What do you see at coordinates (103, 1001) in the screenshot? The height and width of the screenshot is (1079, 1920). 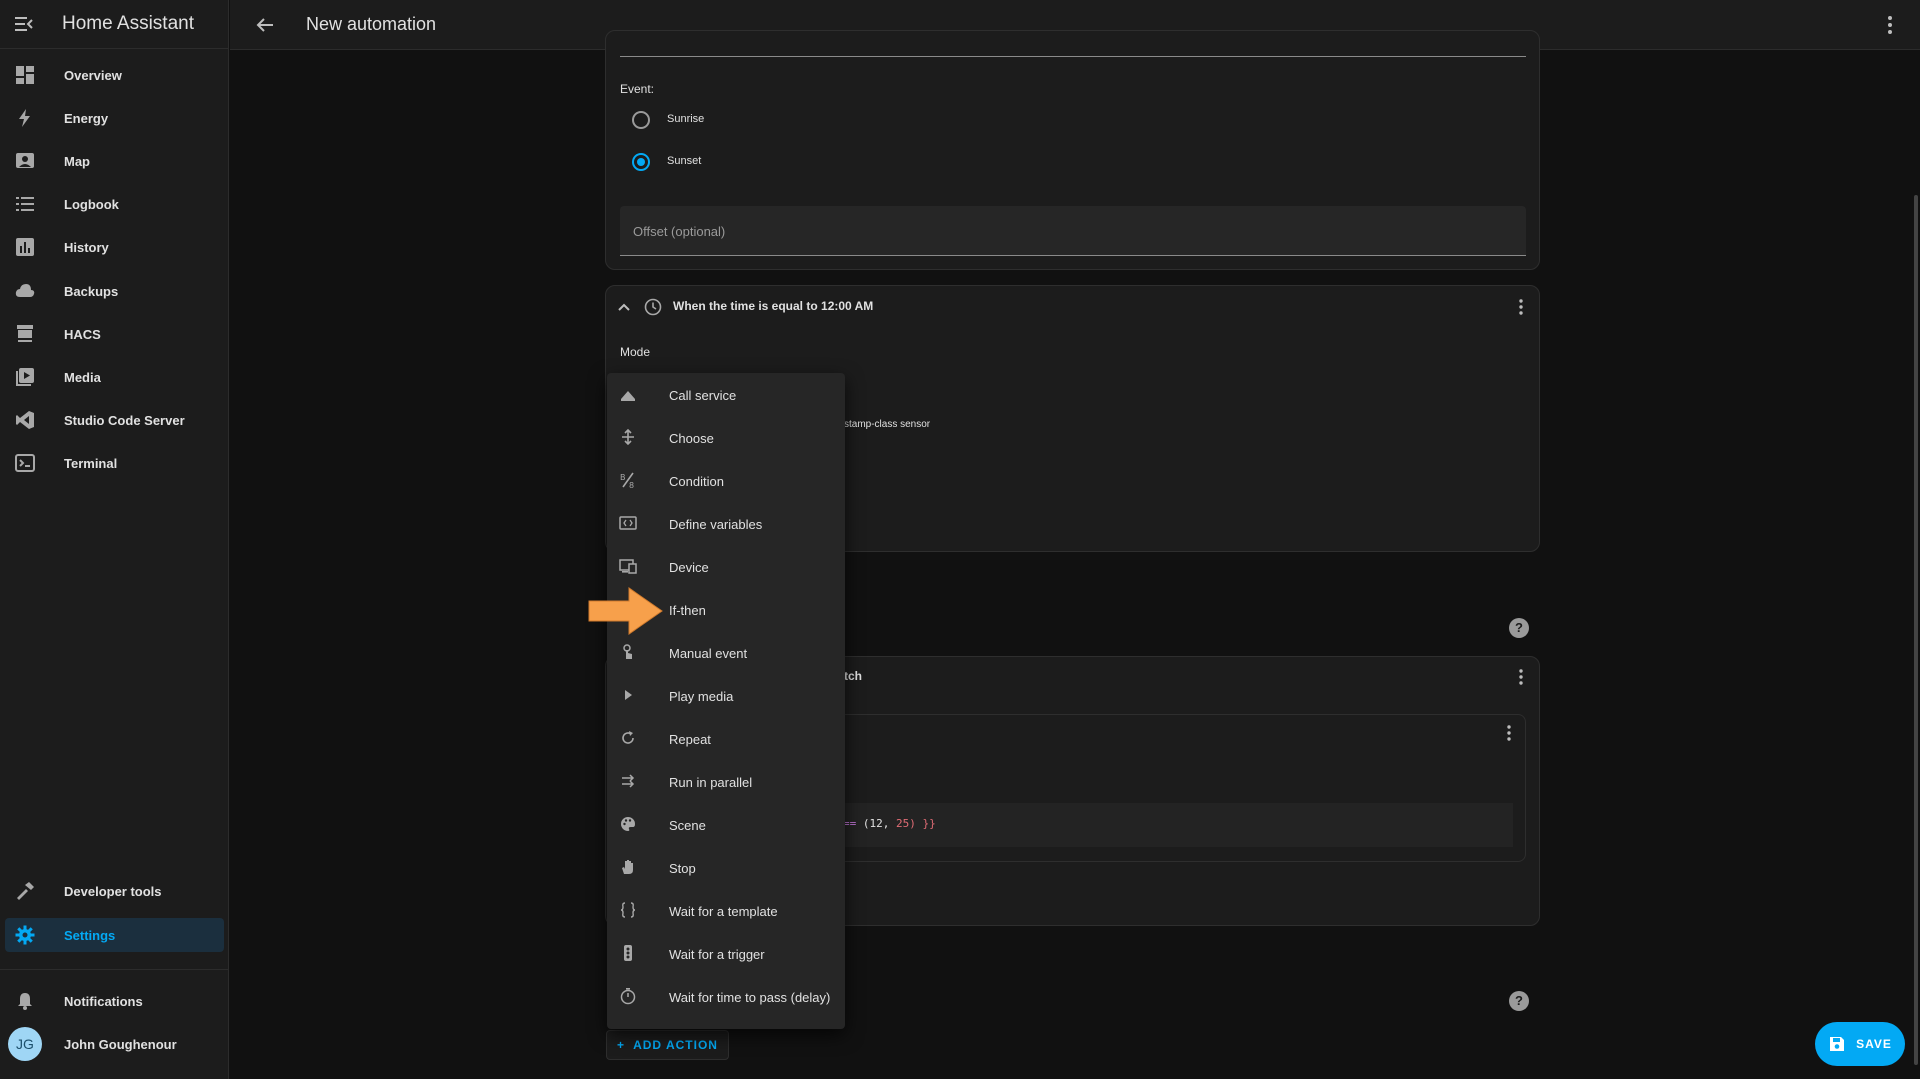 I see `sidebar-item-label: Notifications` at bounding box center [103, 1001].